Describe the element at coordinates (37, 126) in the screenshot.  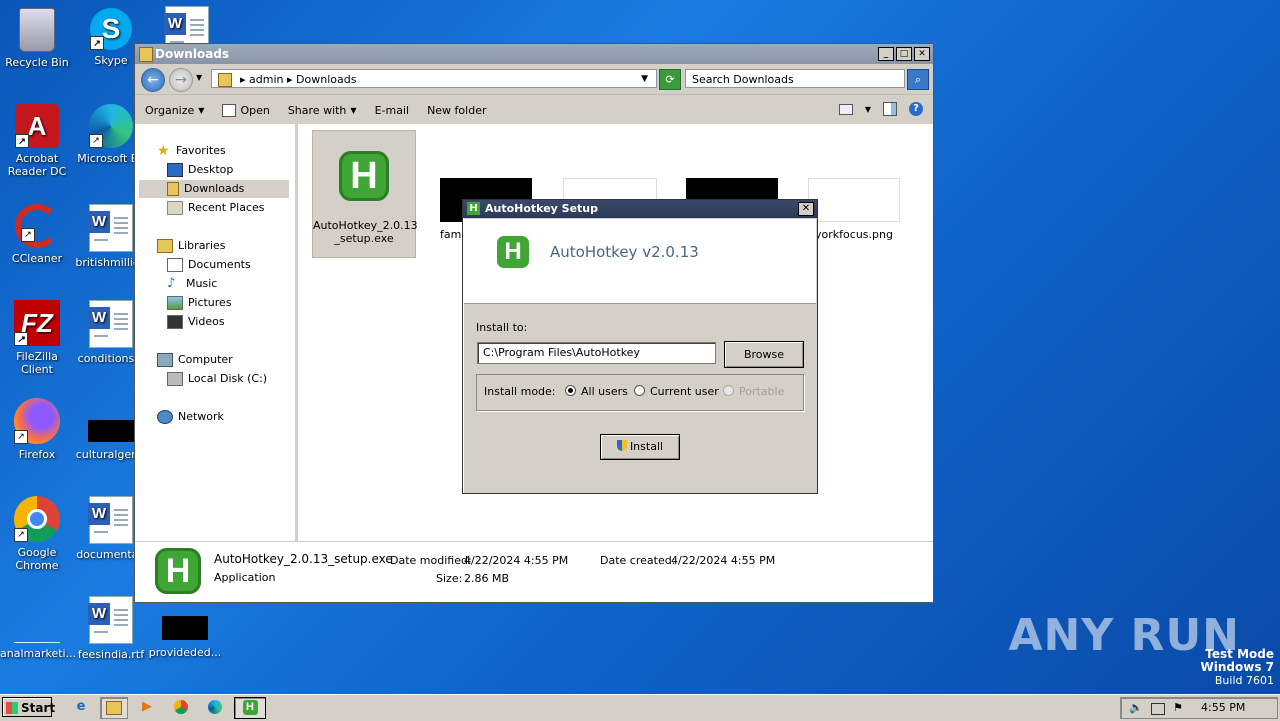
I see `acrobat-icon: A ↗` at that location.